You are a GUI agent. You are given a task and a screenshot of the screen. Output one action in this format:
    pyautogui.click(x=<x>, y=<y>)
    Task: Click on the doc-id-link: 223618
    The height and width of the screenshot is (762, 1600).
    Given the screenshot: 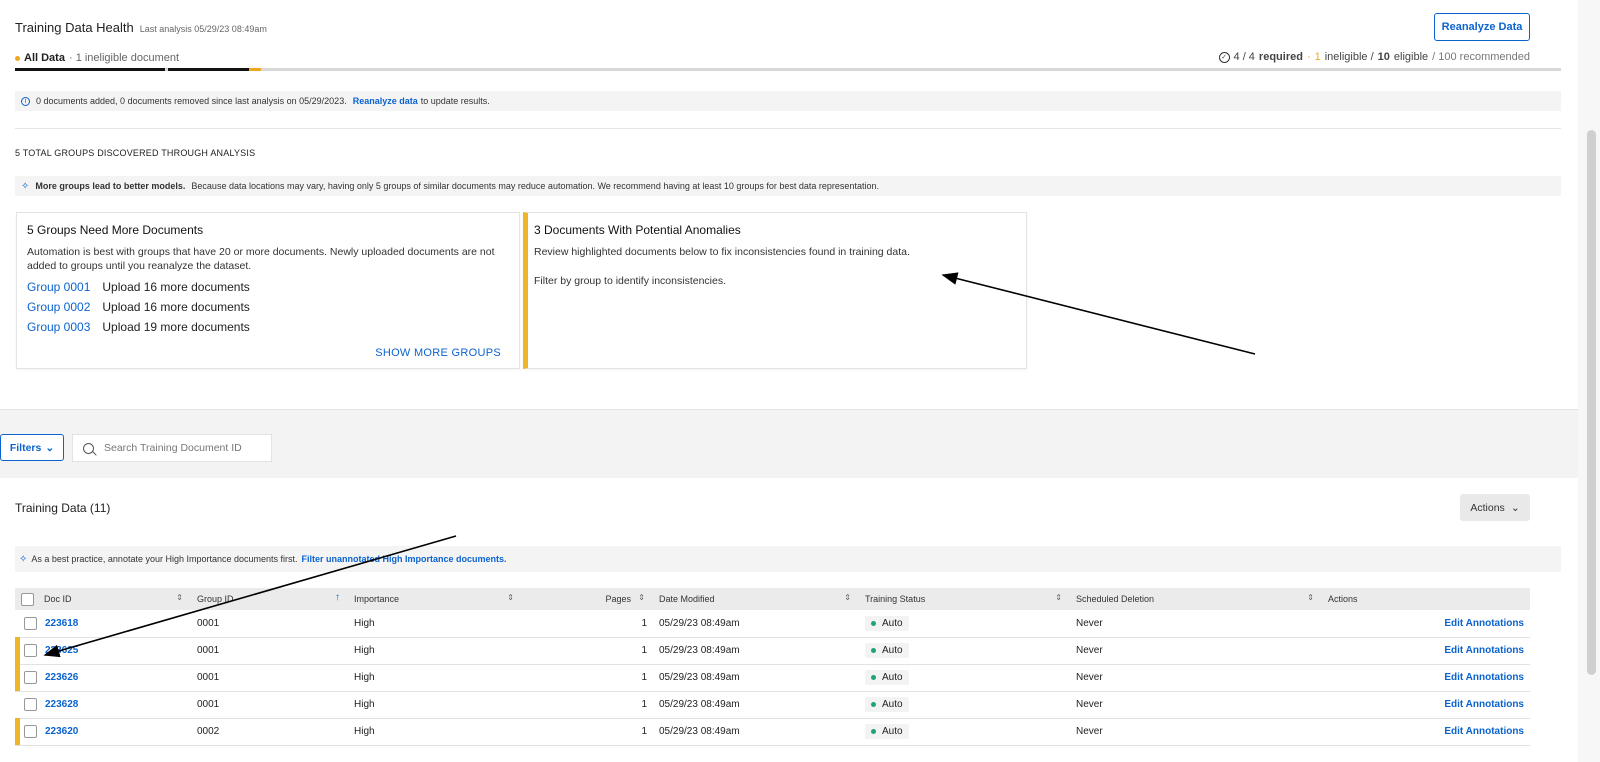 What is the action you would take?
    pyautogui.click(x=61, y=623)
    